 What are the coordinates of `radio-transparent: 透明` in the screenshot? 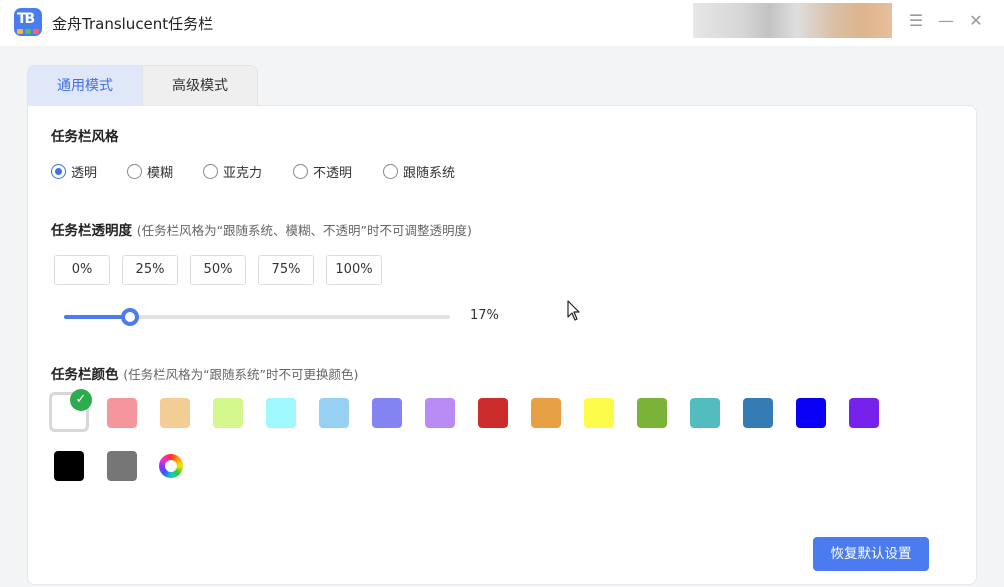 It's located at (74, 171).